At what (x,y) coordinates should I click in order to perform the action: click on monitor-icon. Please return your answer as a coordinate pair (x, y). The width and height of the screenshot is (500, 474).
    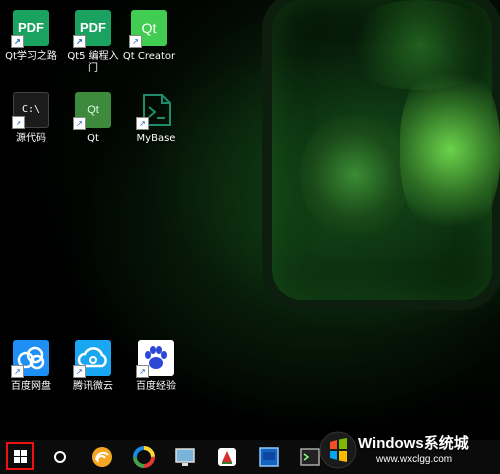
    Looking at the image, I should click on (185, 457).